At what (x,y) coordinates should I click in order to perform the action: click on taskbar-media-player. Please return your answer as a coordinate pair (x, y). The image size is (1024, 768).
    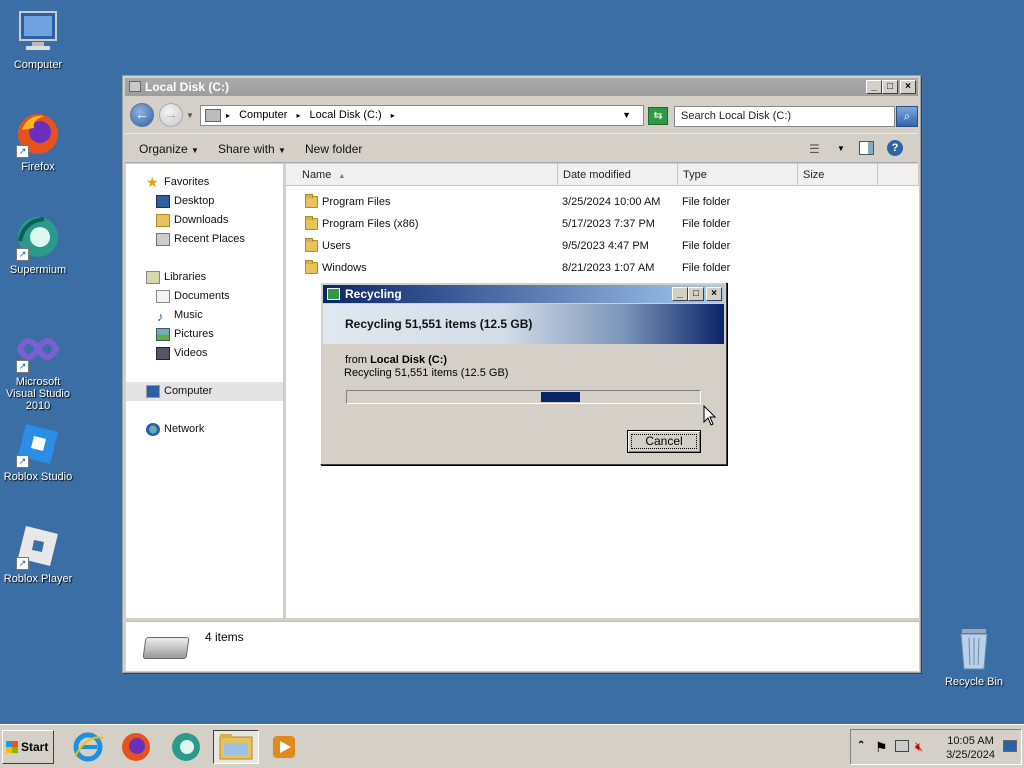
    Looking at the image, I should click on (285, 747).